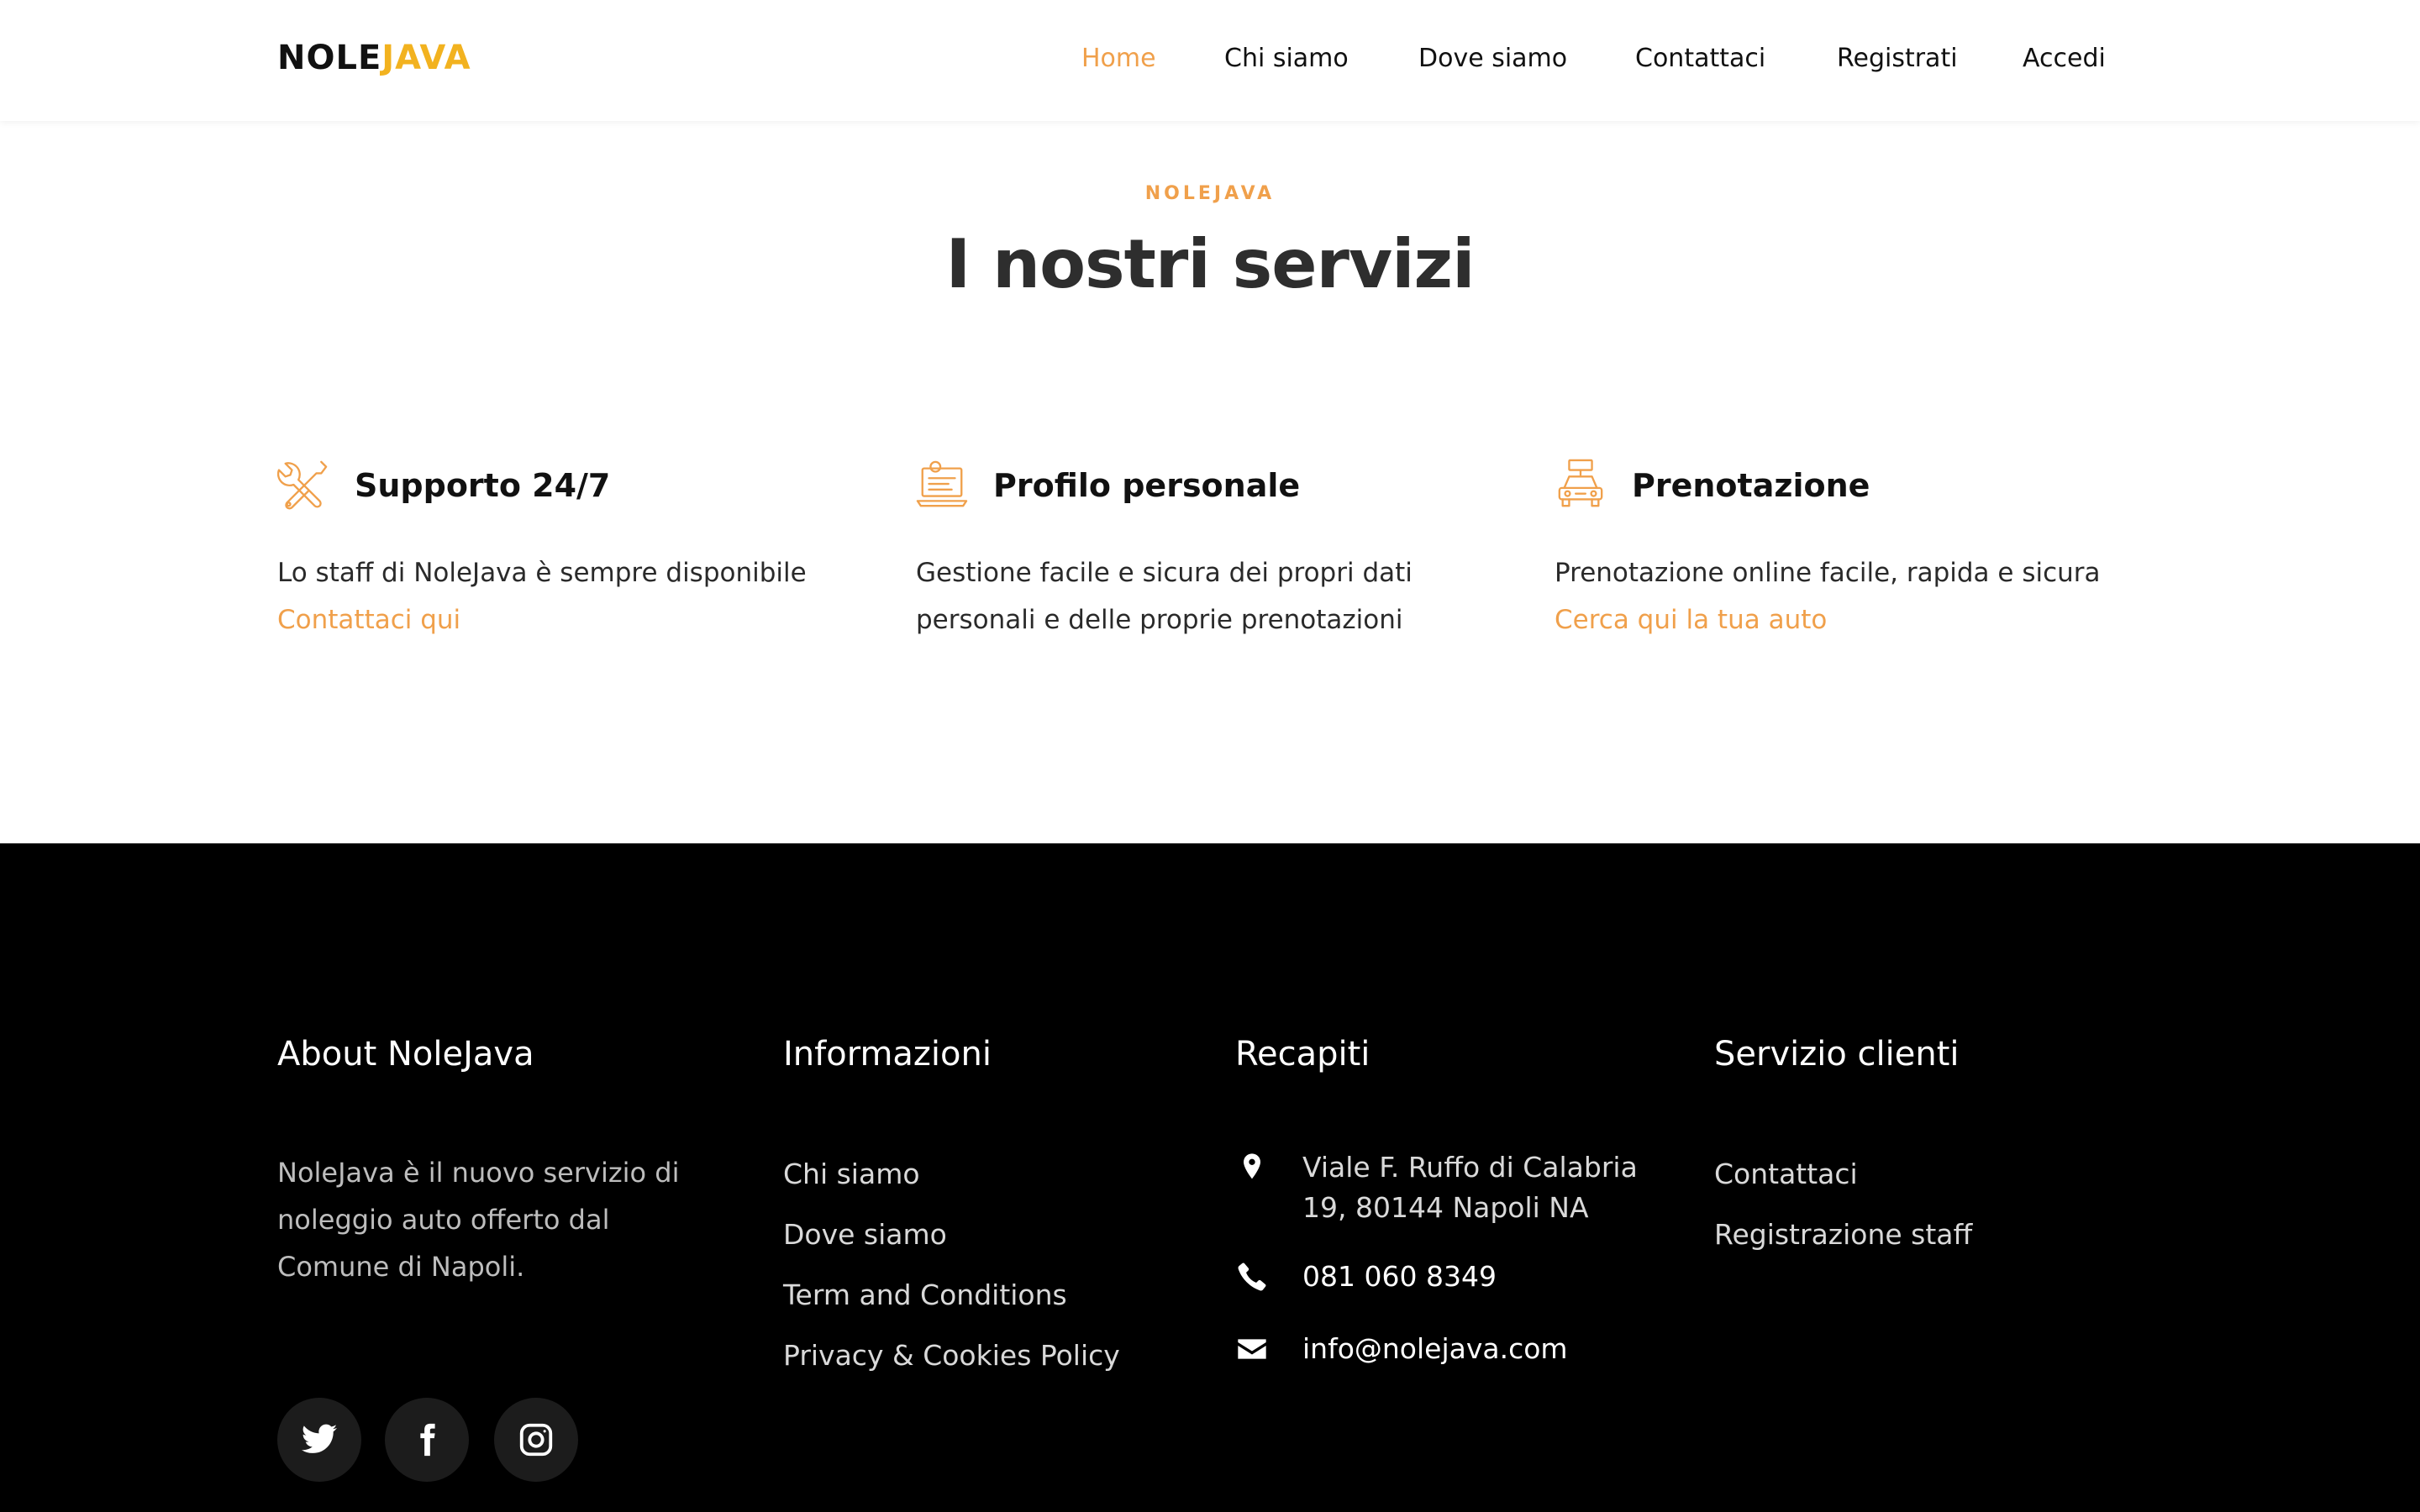  I want to click on footer-customer-service-heading: Servizio clienti, so click(1837, 1054).